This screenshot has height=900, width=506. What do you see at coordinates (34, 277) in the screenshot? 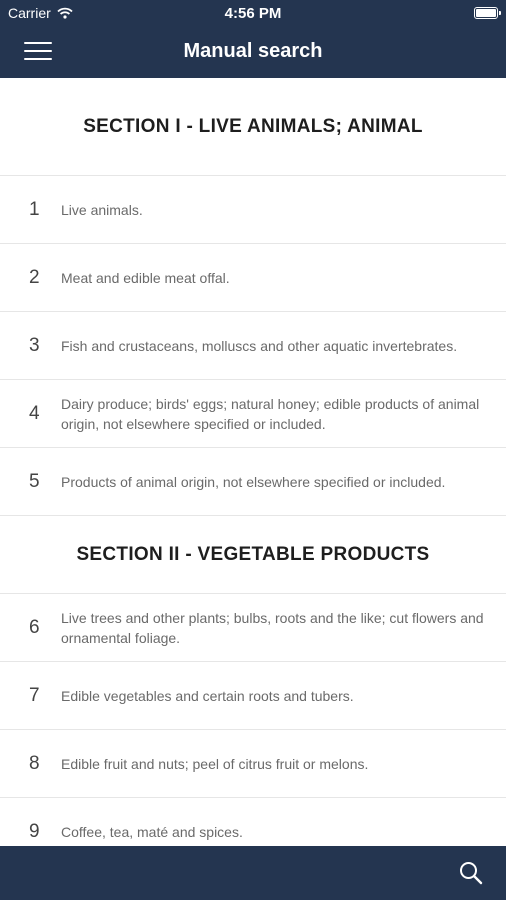
I see `item-number: 2` at bounding box center [34, 277].